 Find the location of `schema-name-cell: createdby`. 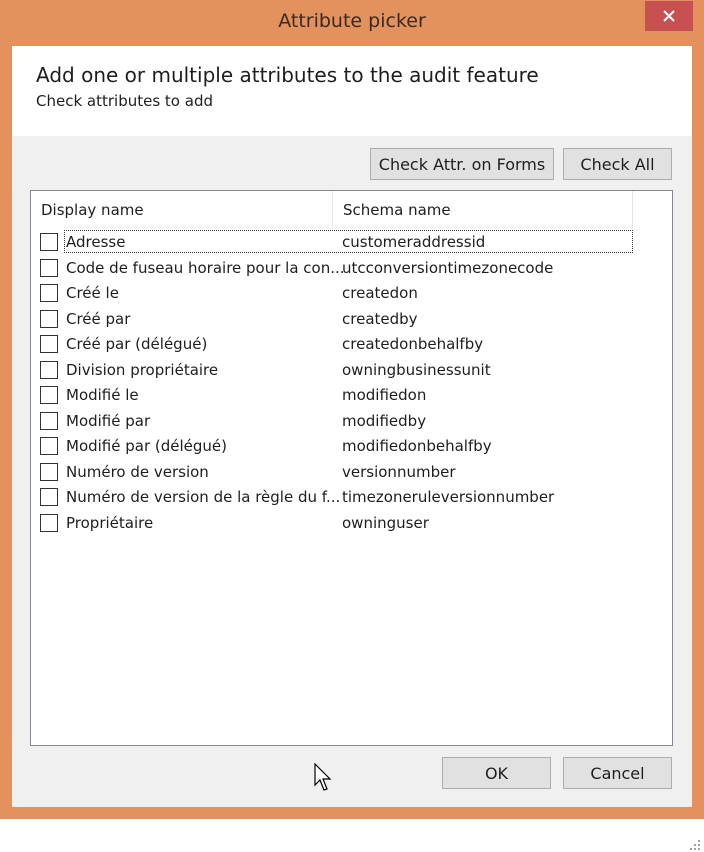

schema-name-cell: createdby is located at coordinates (380, 318).